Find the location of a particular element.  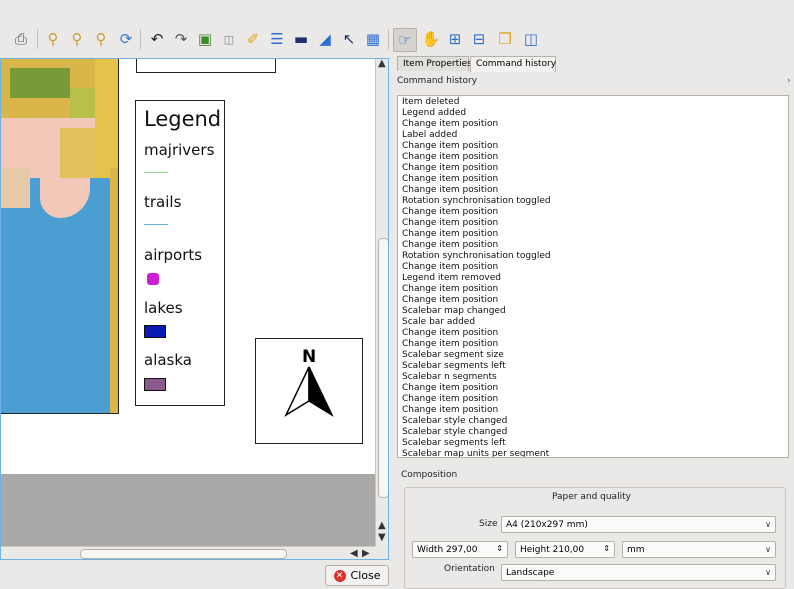

ungroup-icon: ⊟ is located at coordinates (479, 39).